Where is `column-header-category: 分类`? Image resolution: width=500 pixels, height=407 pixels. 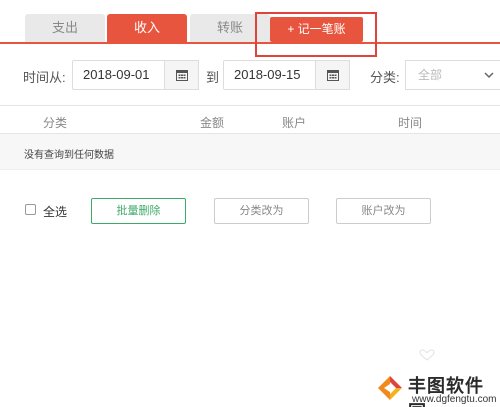
column-header-category: 分类 is located at coordinates (55, 123).